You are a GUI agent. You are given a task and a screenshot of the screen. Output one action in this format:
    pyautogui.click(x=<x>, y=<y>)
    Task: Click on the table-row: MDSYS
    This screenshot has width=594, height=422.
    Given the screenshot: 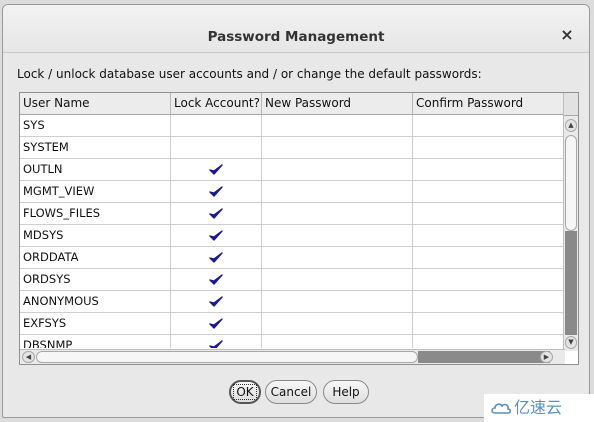 What is the action you would take?
    pyautogui.click(x=292, y=236)
    